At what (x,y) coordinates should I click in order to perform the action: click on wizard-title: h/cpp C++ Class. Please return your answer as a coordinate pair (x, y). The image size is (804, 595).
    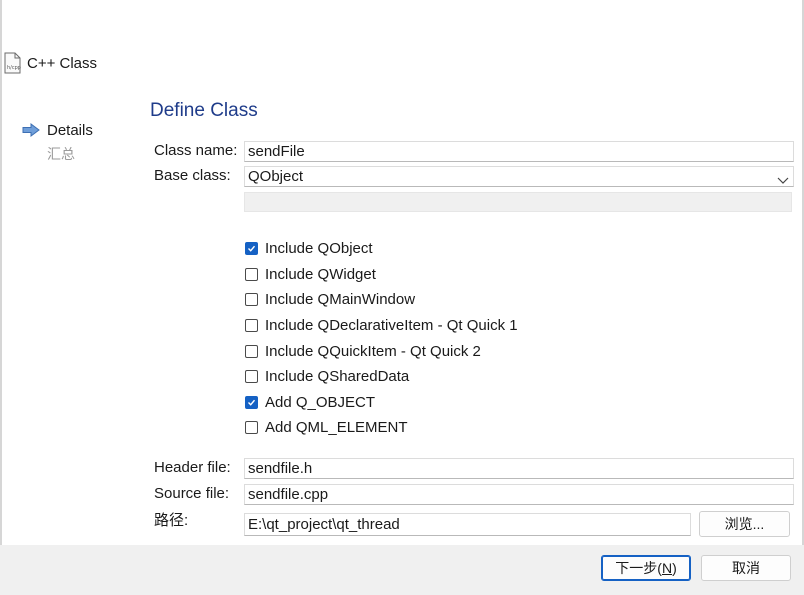
    Looking at the image, I should click on (50, 63).